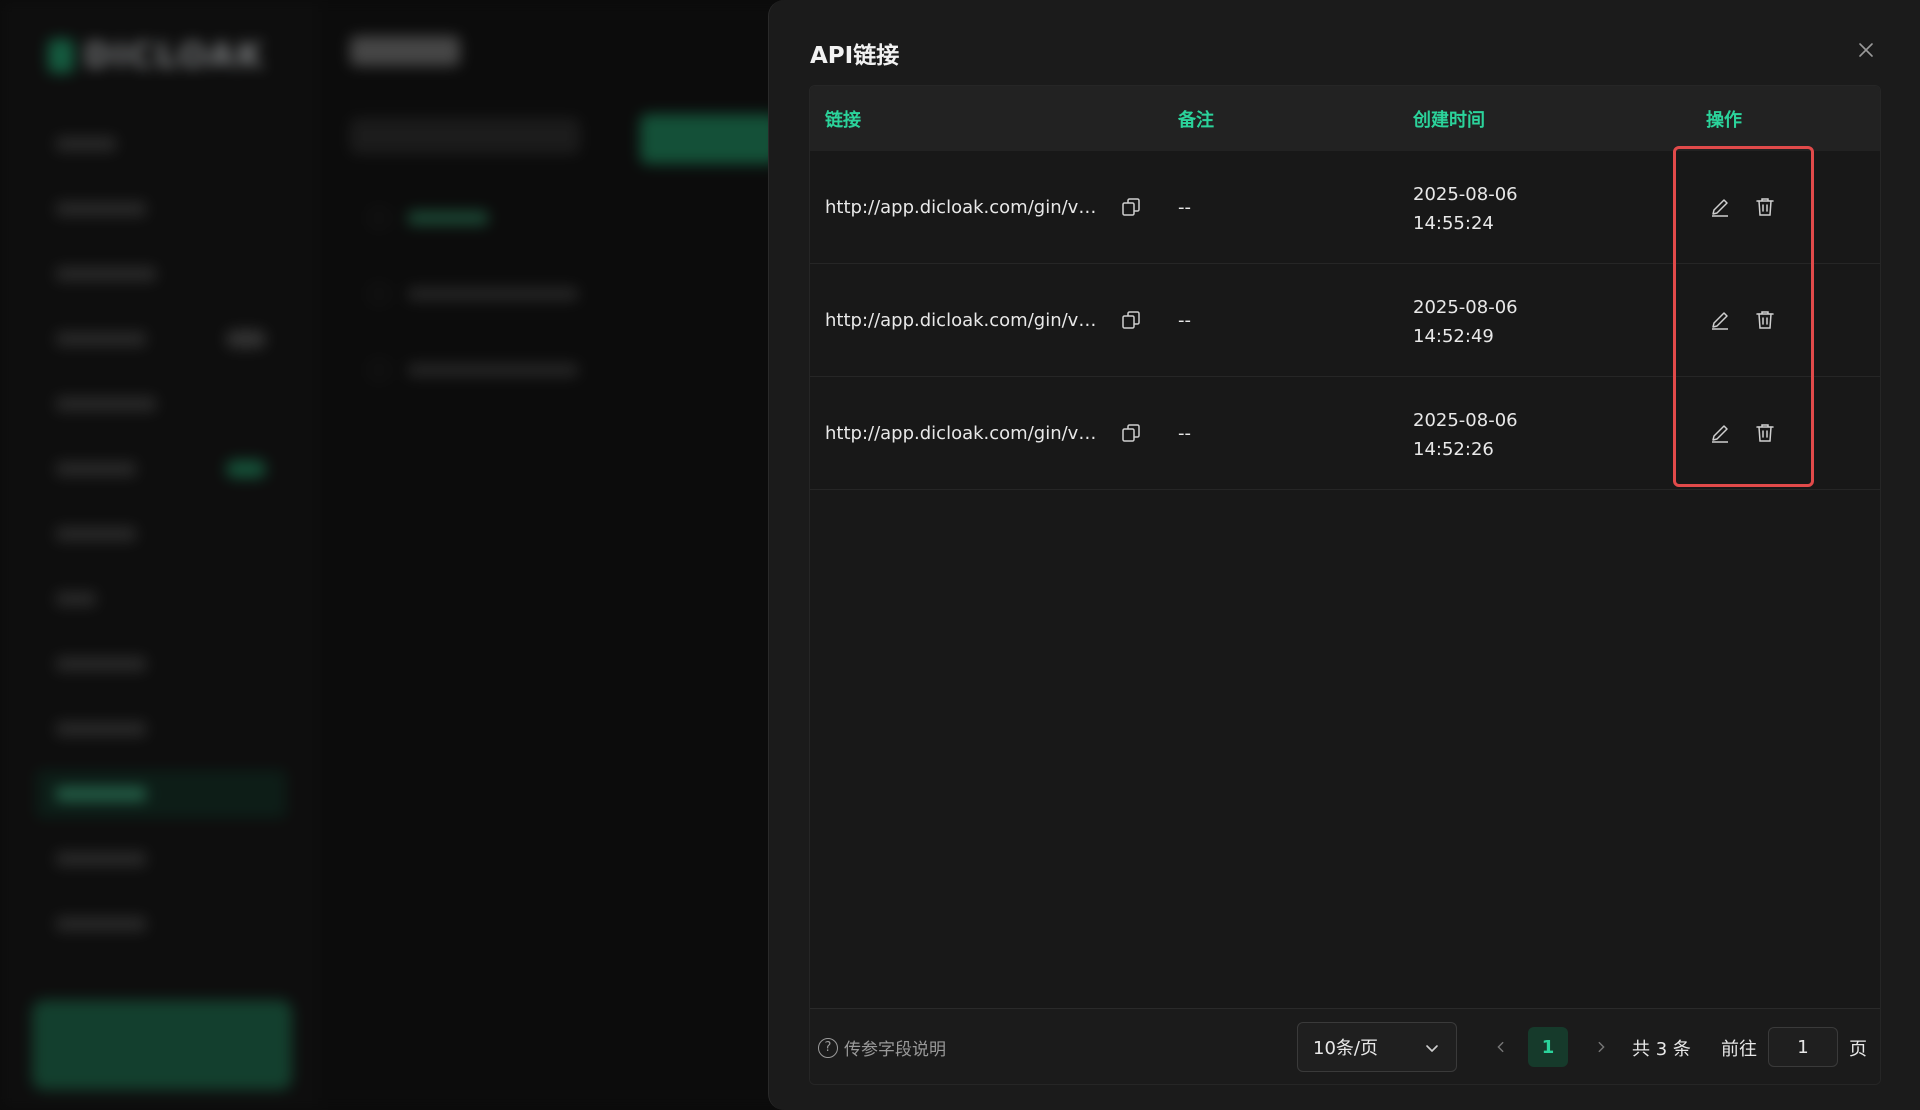 This screenshot has width=1920, height=1110. I want to click on pagination-footer: ? 传参字段说明 10条/页 1 共 3 条 前往 页, so click(1345, 1046).